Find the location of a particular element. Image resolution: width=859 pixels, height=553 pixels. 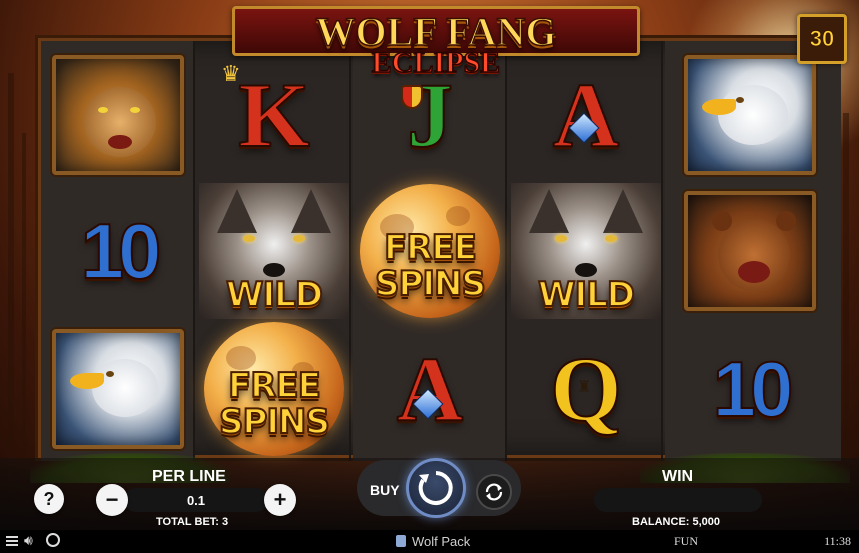

reel-1: 10 is located at coordinates (118, 251).